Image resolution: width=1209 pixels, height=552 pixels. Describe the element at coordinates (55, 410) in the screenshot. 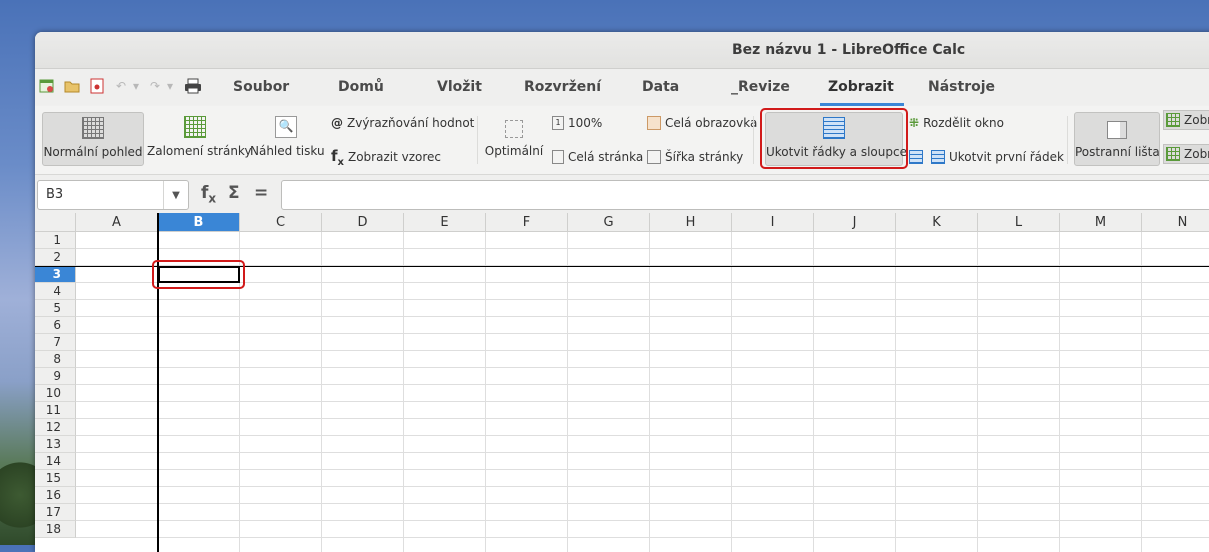

I see `row-header-11: 11` at that location.